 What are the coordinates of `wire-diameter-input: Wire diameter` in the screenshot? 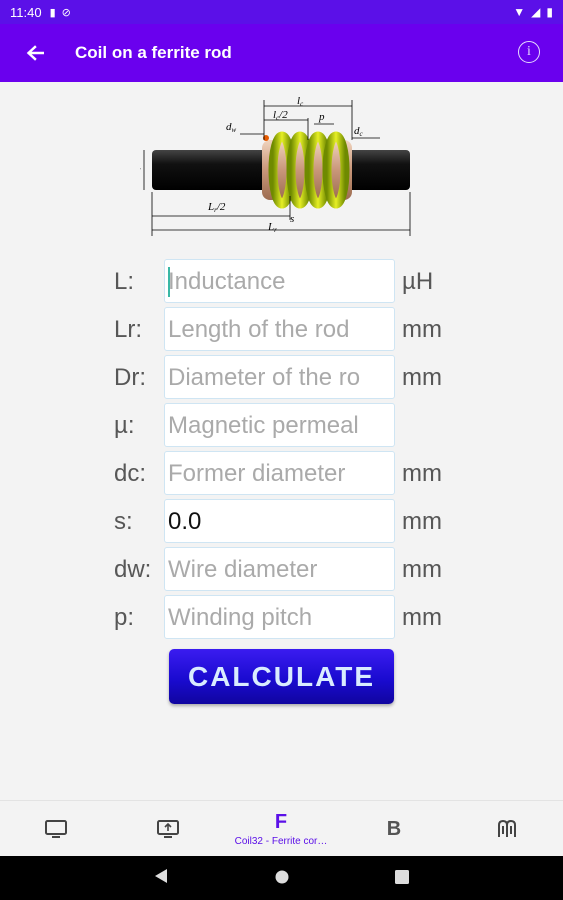 It's located at (279, 569).